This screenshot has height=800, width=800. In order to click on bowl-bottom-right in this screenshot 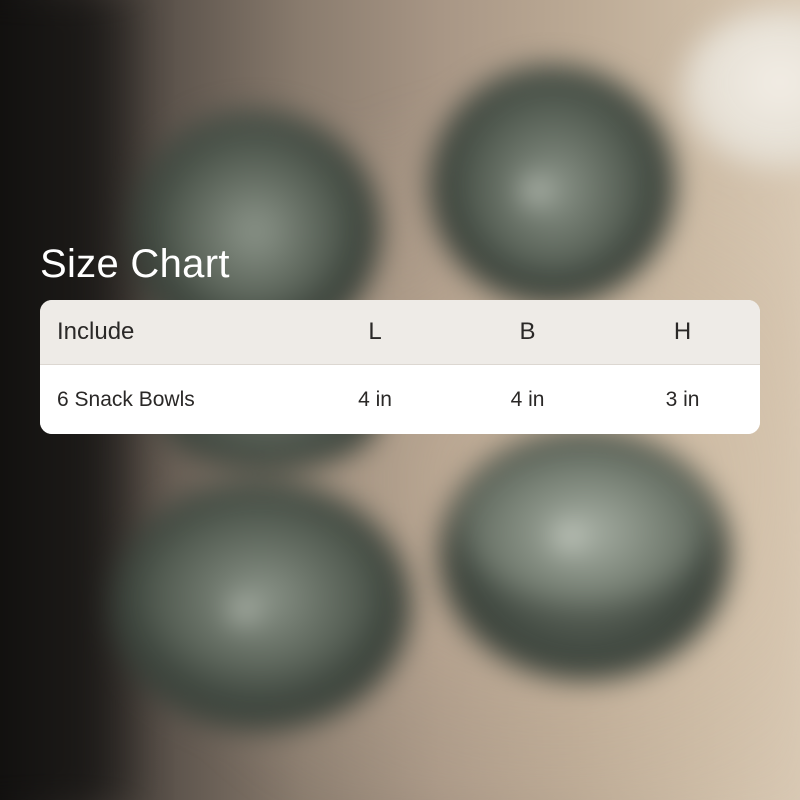, I will do `click(585, 555)`.